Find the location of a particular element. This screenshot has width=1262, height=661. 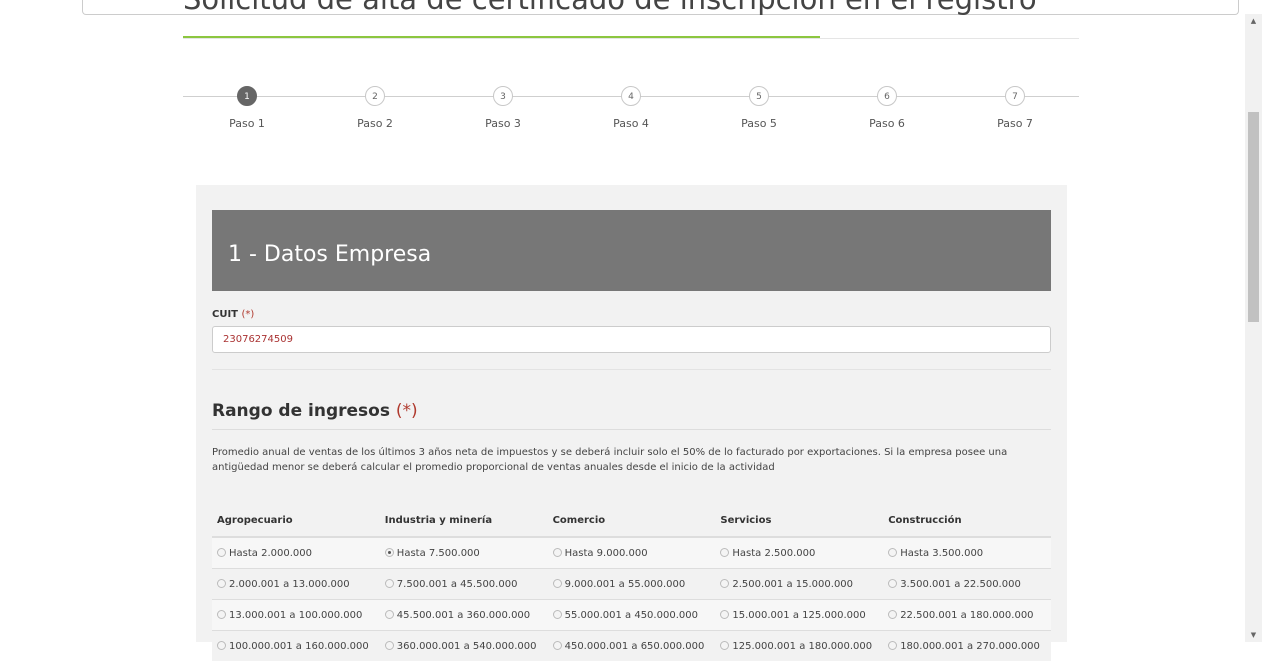

cuit-label-text: CUIT is located at coordinates (225, 314).